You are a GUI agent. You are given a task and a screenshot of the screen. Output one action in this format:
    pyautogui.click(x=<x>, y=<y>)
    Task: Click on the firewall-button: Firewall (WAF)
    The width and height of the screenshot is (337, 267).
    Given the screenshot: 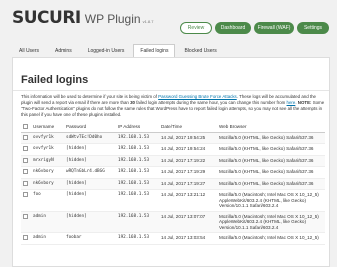 What is the action you would take?
    pyautogui.click(x=274, y=28)
    